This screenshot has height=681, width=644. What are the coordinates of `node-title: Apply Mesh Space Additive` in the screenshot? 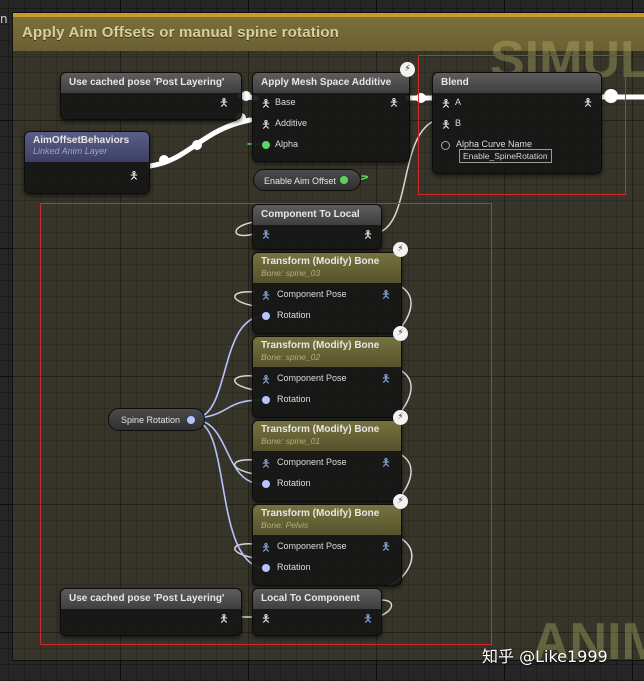 It's located at (331, 83).